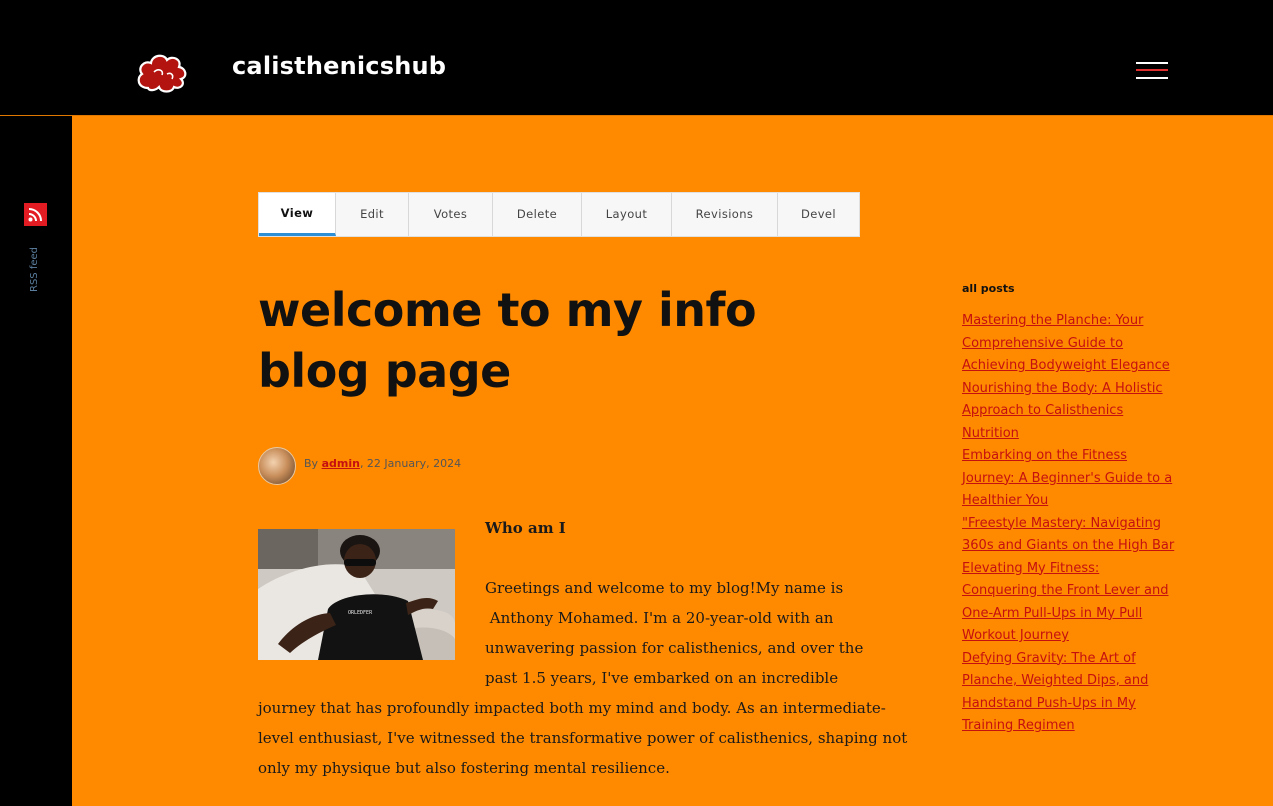  Describe the element at coordinates (311, 463) in the screenshot. I see `byline-prefix: By` at that location.